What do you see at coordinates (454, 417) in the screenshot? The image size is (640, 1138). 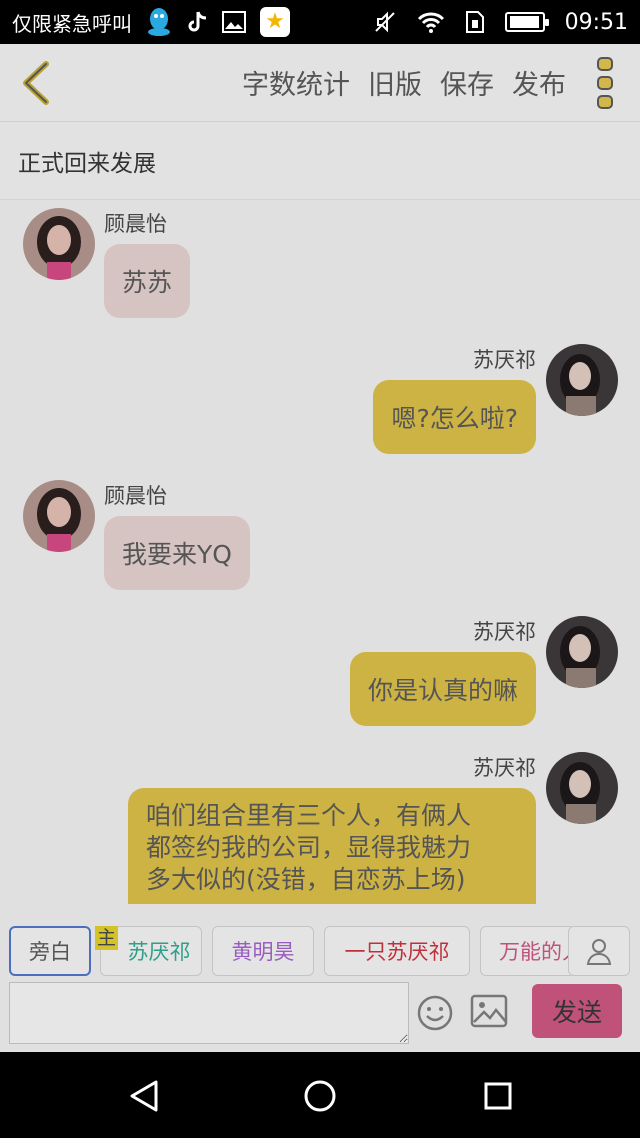 I see `message-bubble: 嗯?怎么啦?` at bounding box center [454, 417].